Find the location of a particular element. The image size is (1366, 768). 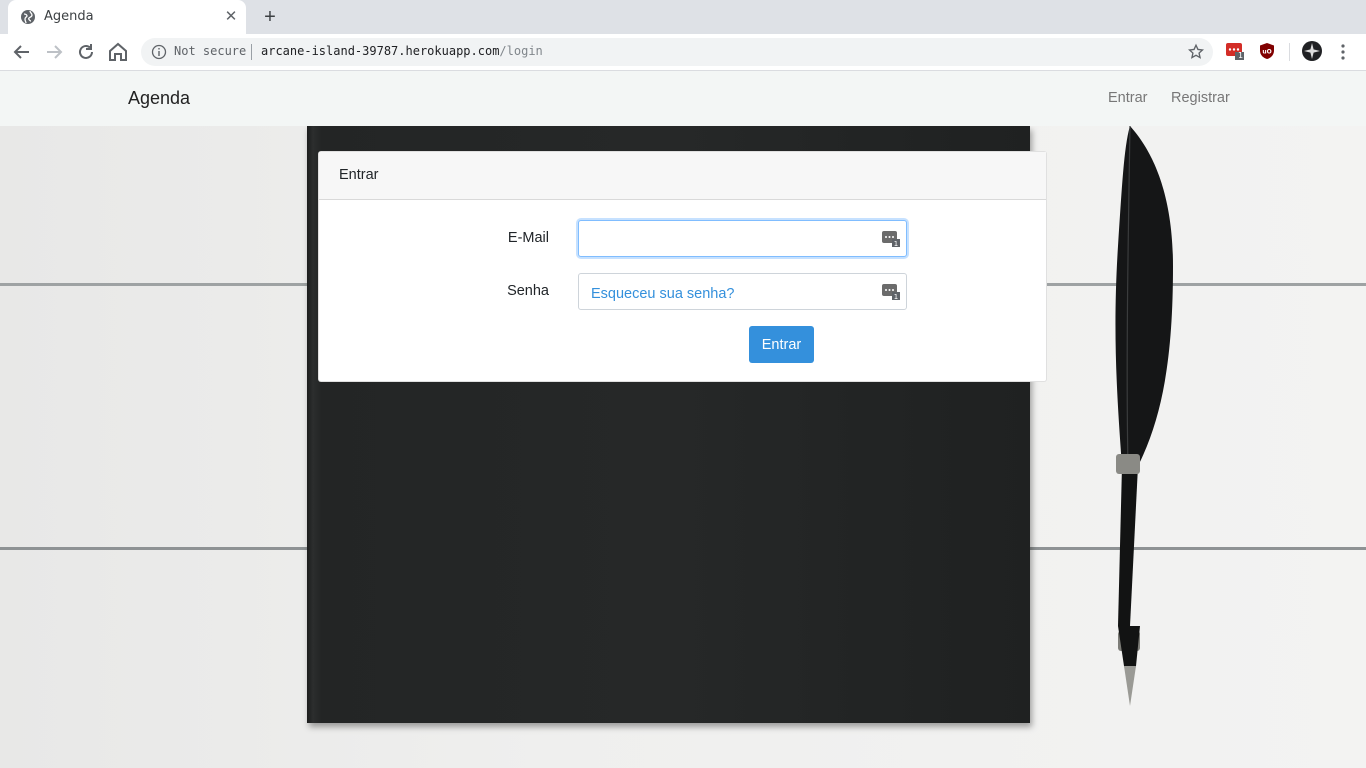

kebab-dots is located at coordinates (1343, 52).